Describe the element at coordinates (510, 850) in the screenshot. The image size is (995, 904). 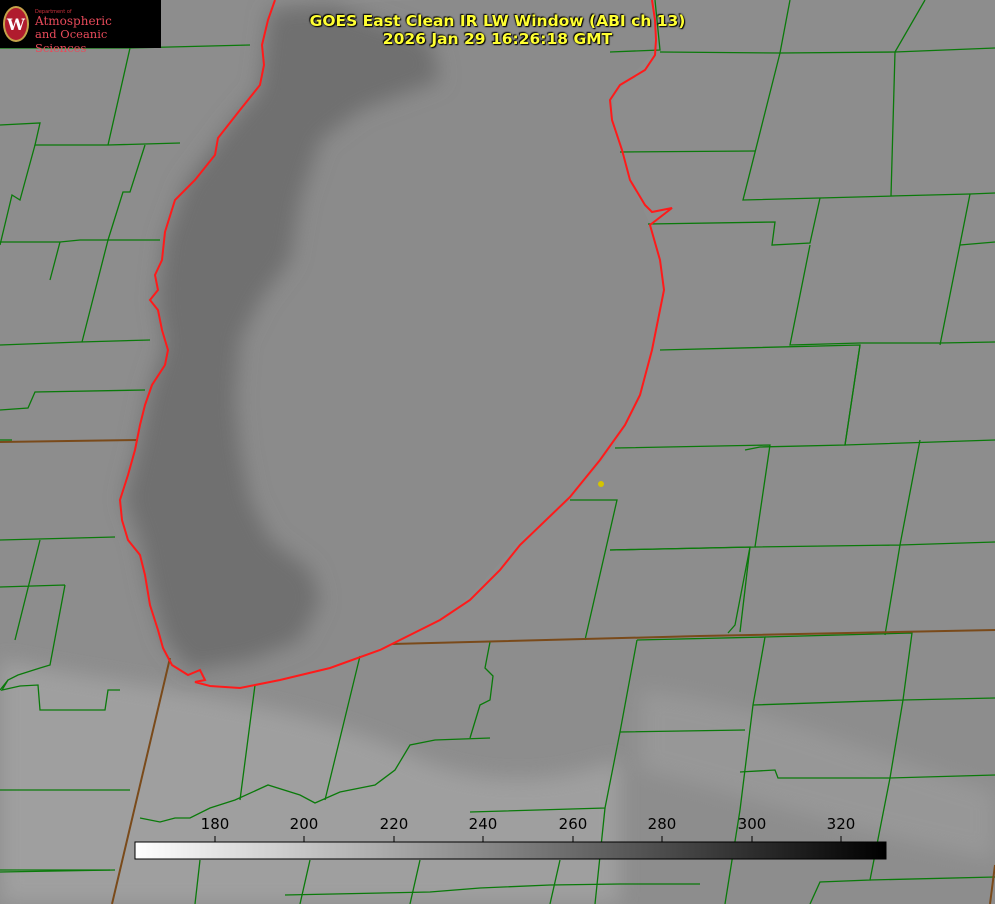
I see `colorbar` at that location.